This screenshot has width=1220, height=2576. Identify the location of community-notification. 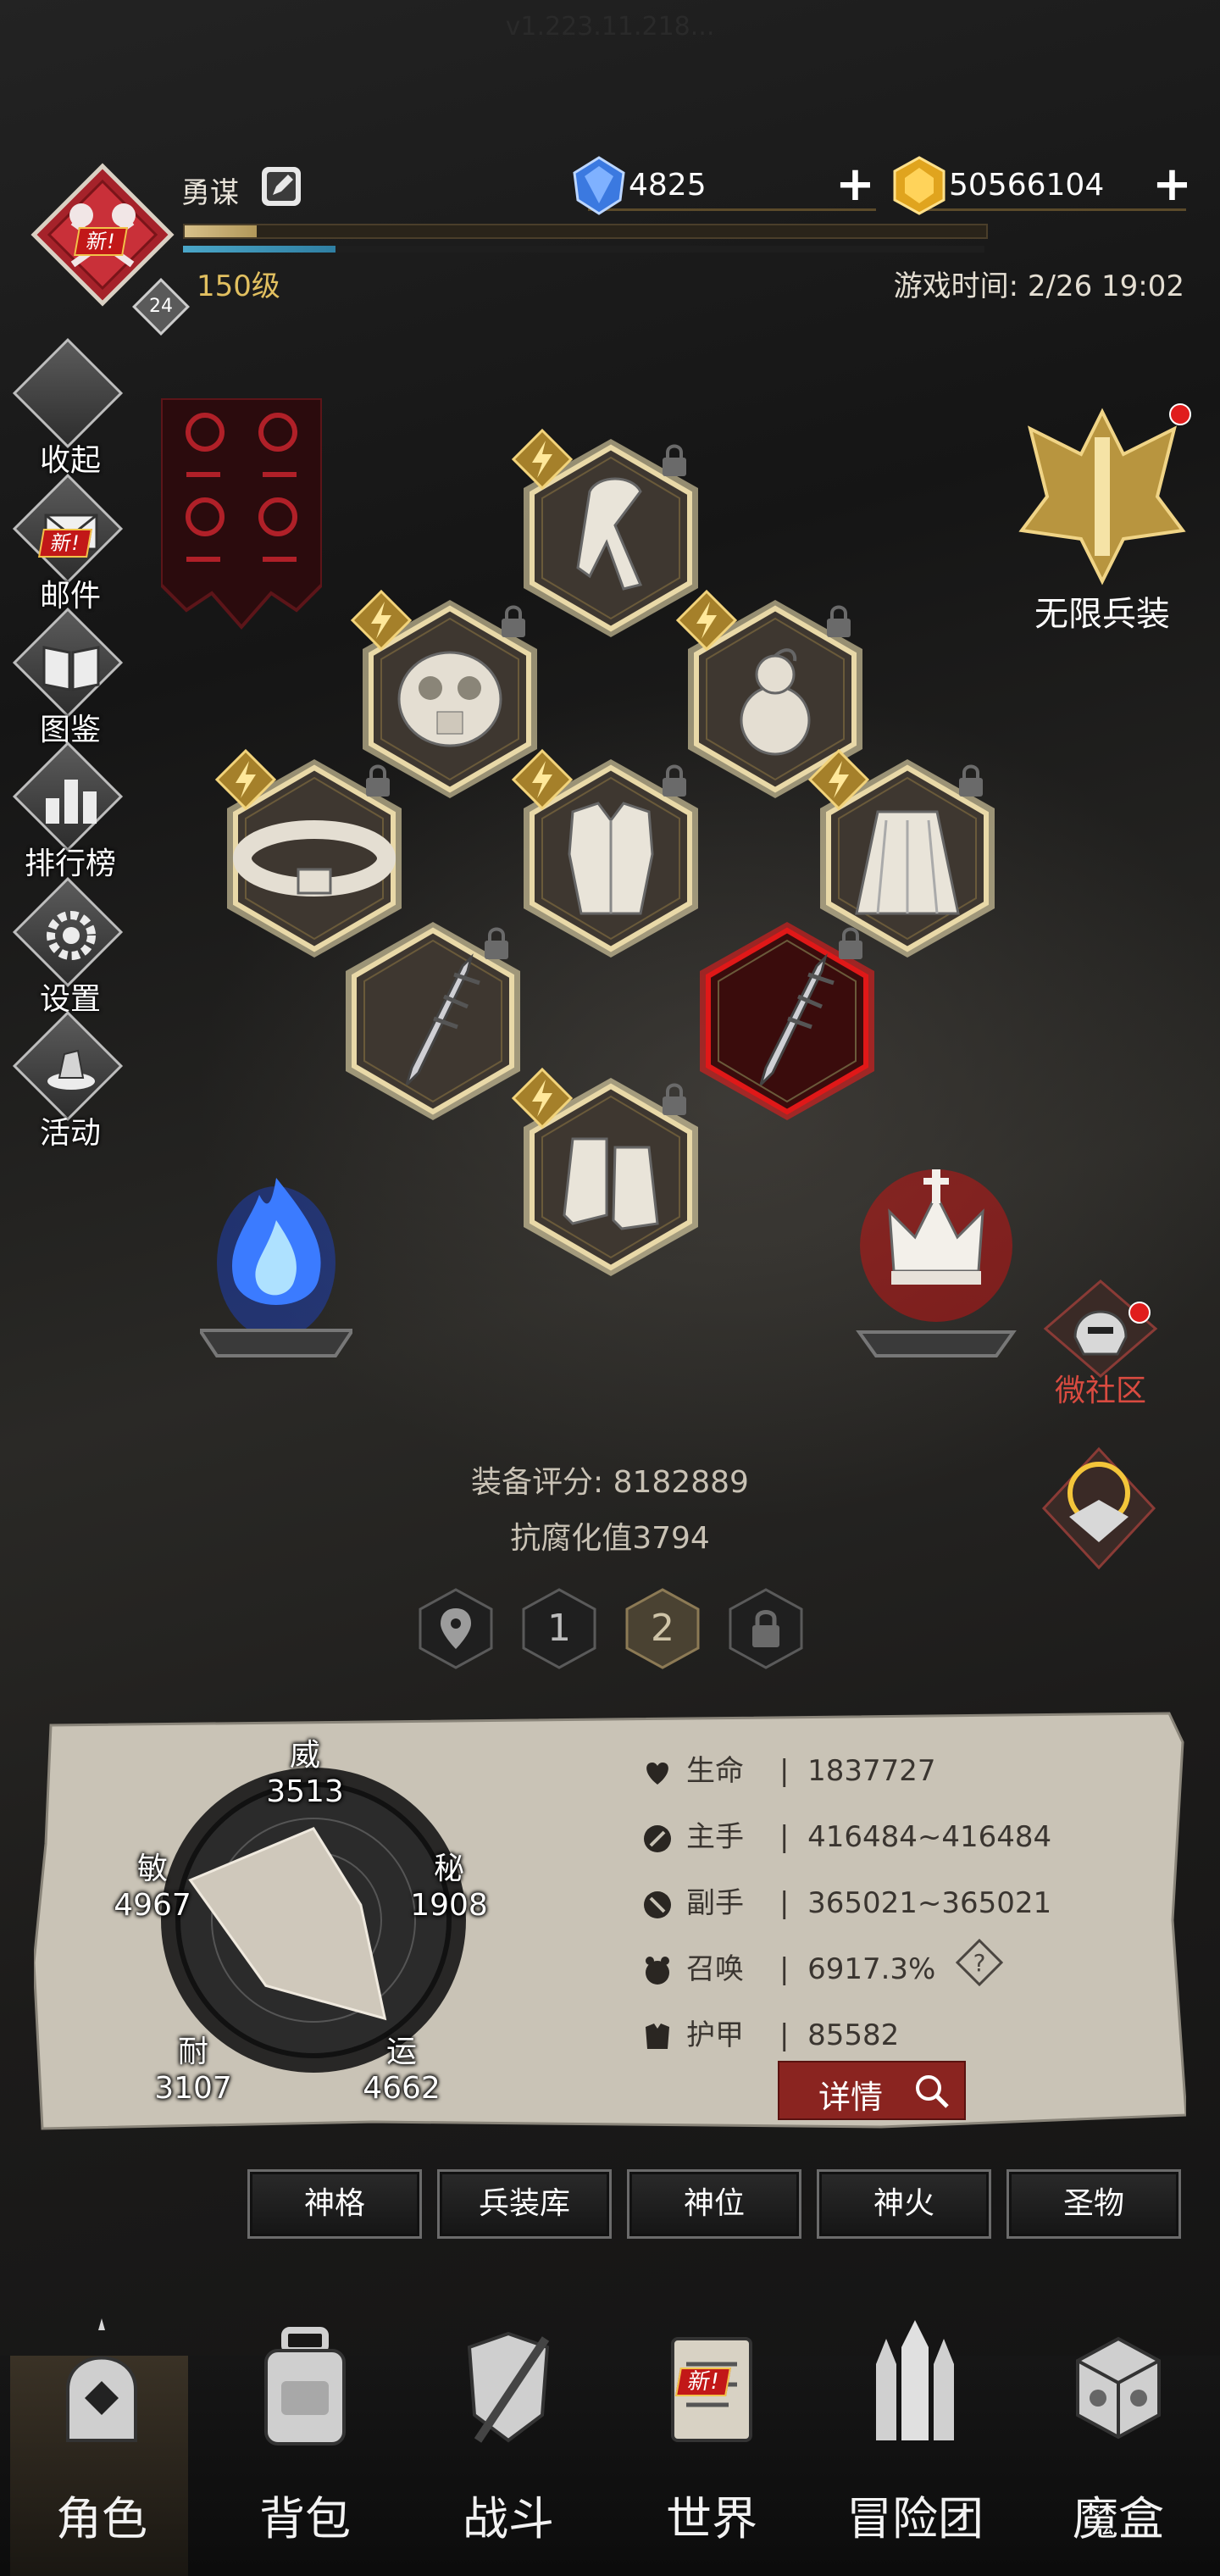
(1139, 1313).